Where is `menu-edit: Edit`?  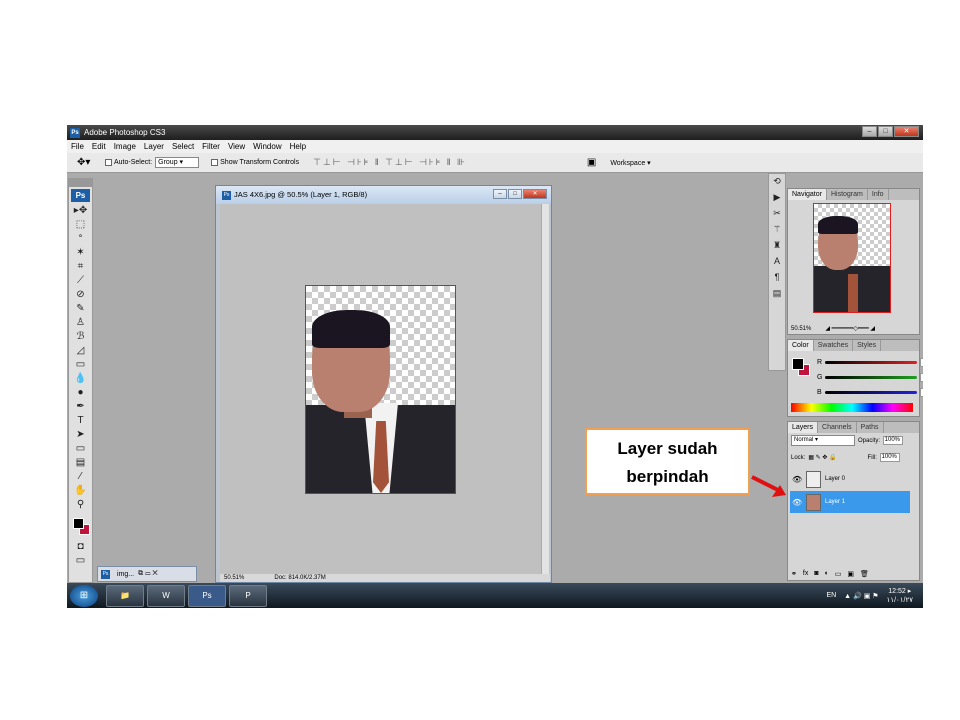
menu-edit: Edit is located at coordinates (99, 146).